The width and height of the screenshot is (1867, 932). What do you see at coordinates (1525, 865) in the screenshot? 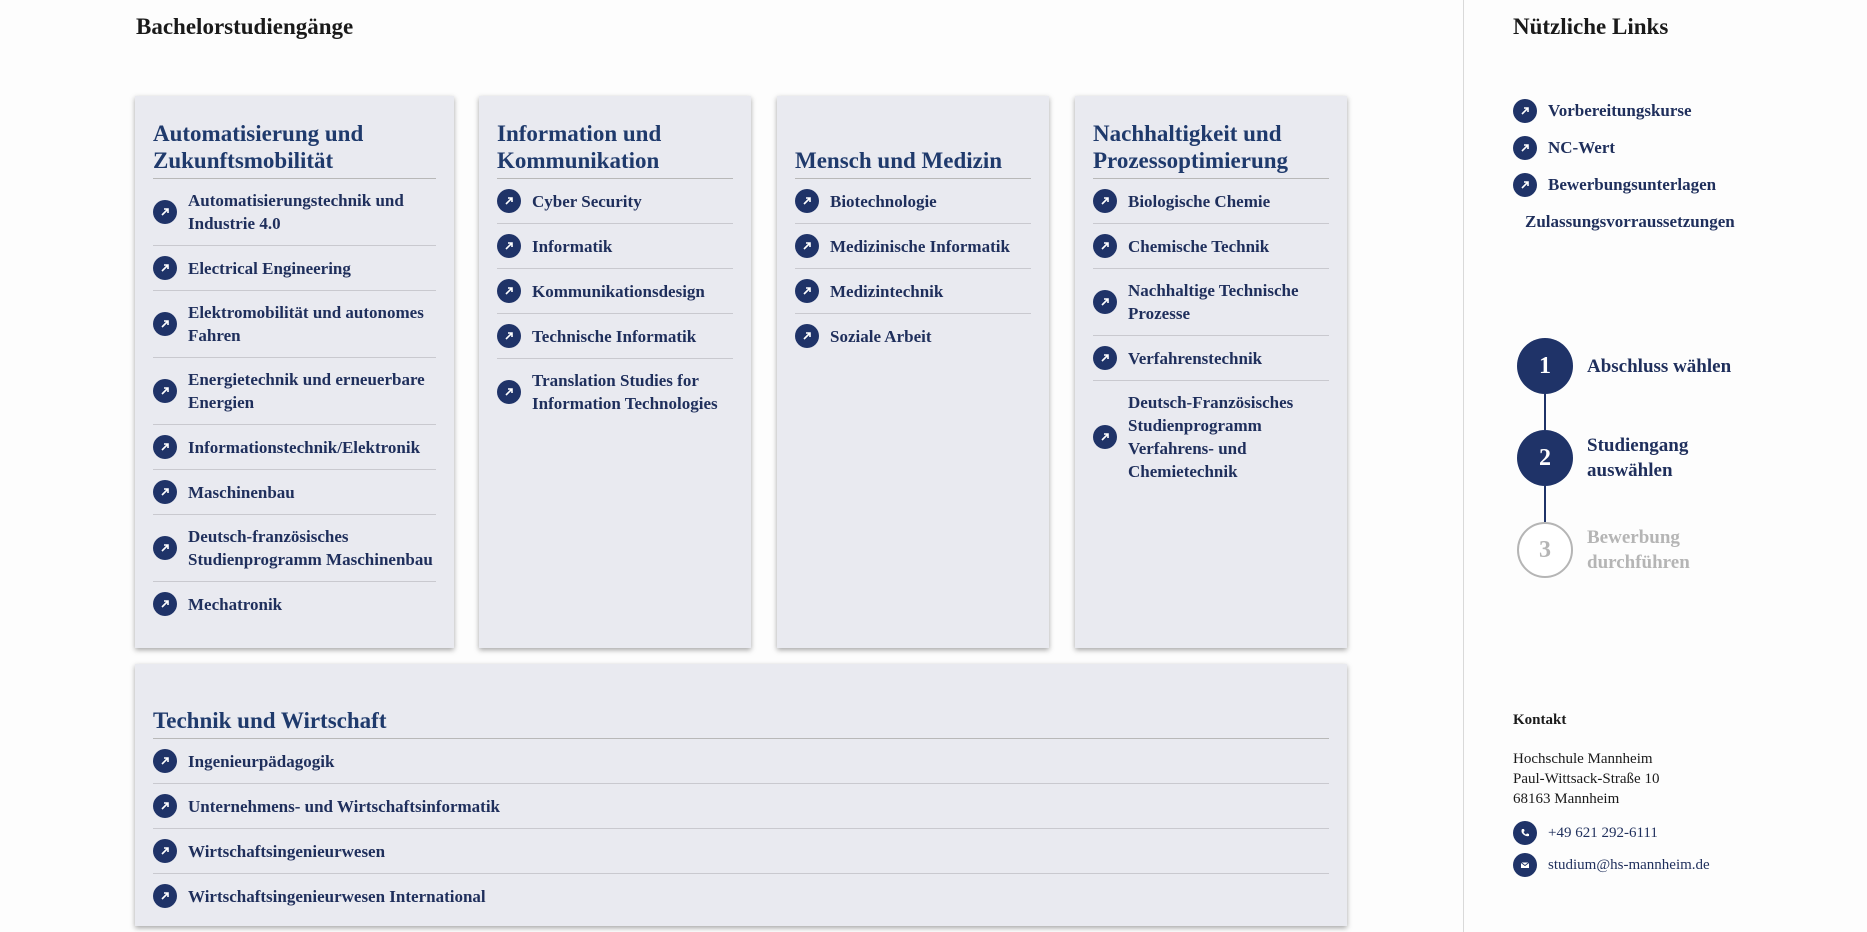
I see `mail-icon` at bounding box center [1525, 865].